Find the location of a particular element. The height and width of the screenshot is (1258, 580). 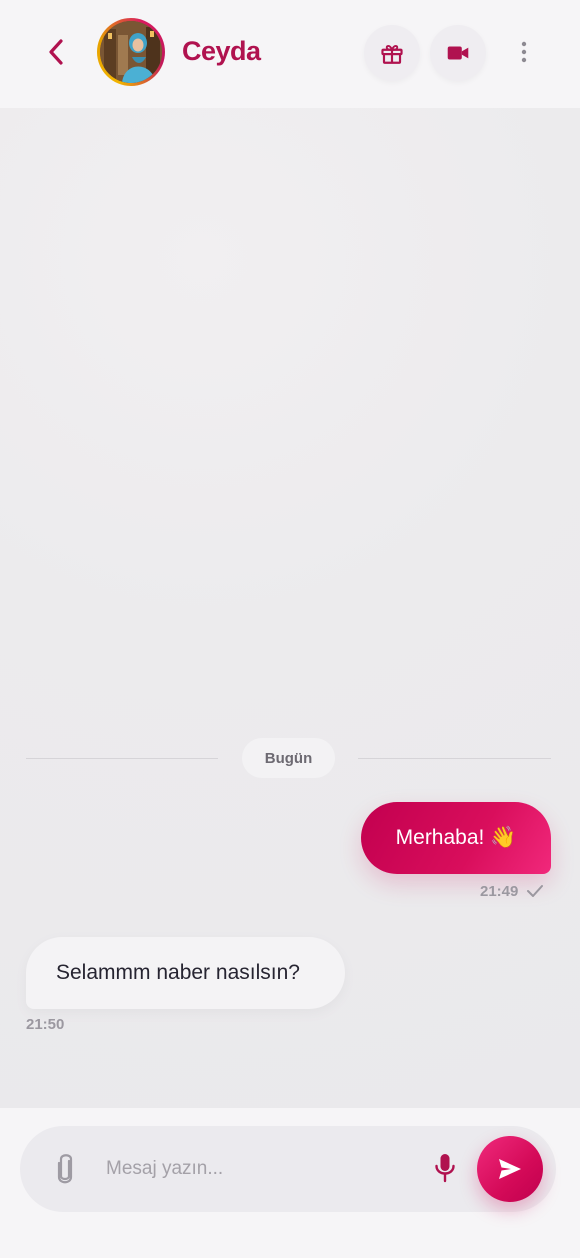

microphone-icon is located at coordinates (445, 1168).